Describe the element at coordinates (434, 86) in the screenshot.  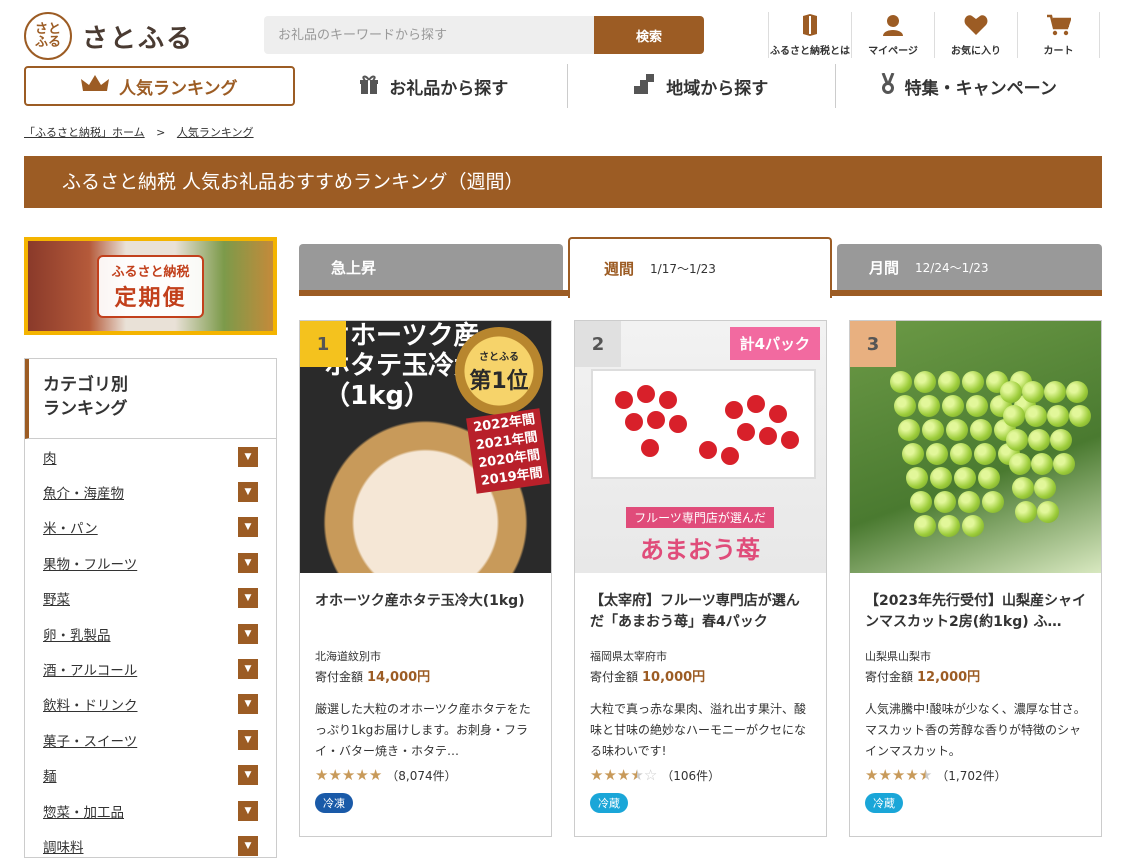
I see `main-nav-gifts: お礼品から探す` at that location.